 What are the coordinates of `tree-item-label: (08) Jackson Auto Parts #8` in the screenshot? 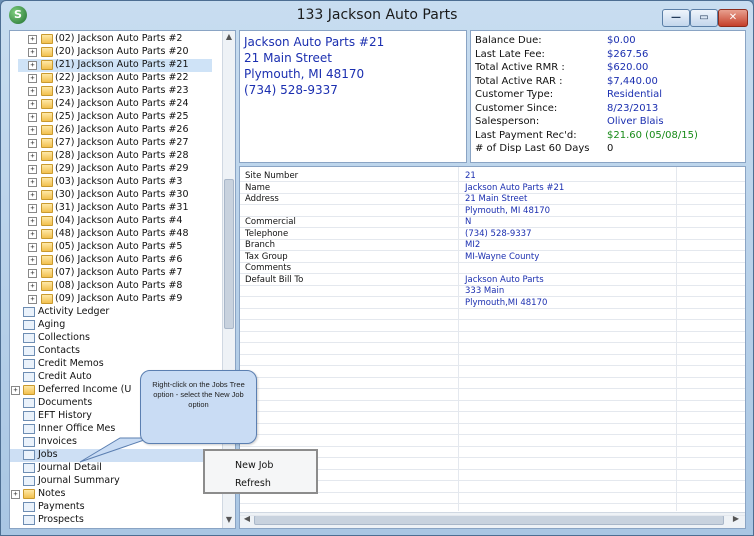 It's located at (119, 285).